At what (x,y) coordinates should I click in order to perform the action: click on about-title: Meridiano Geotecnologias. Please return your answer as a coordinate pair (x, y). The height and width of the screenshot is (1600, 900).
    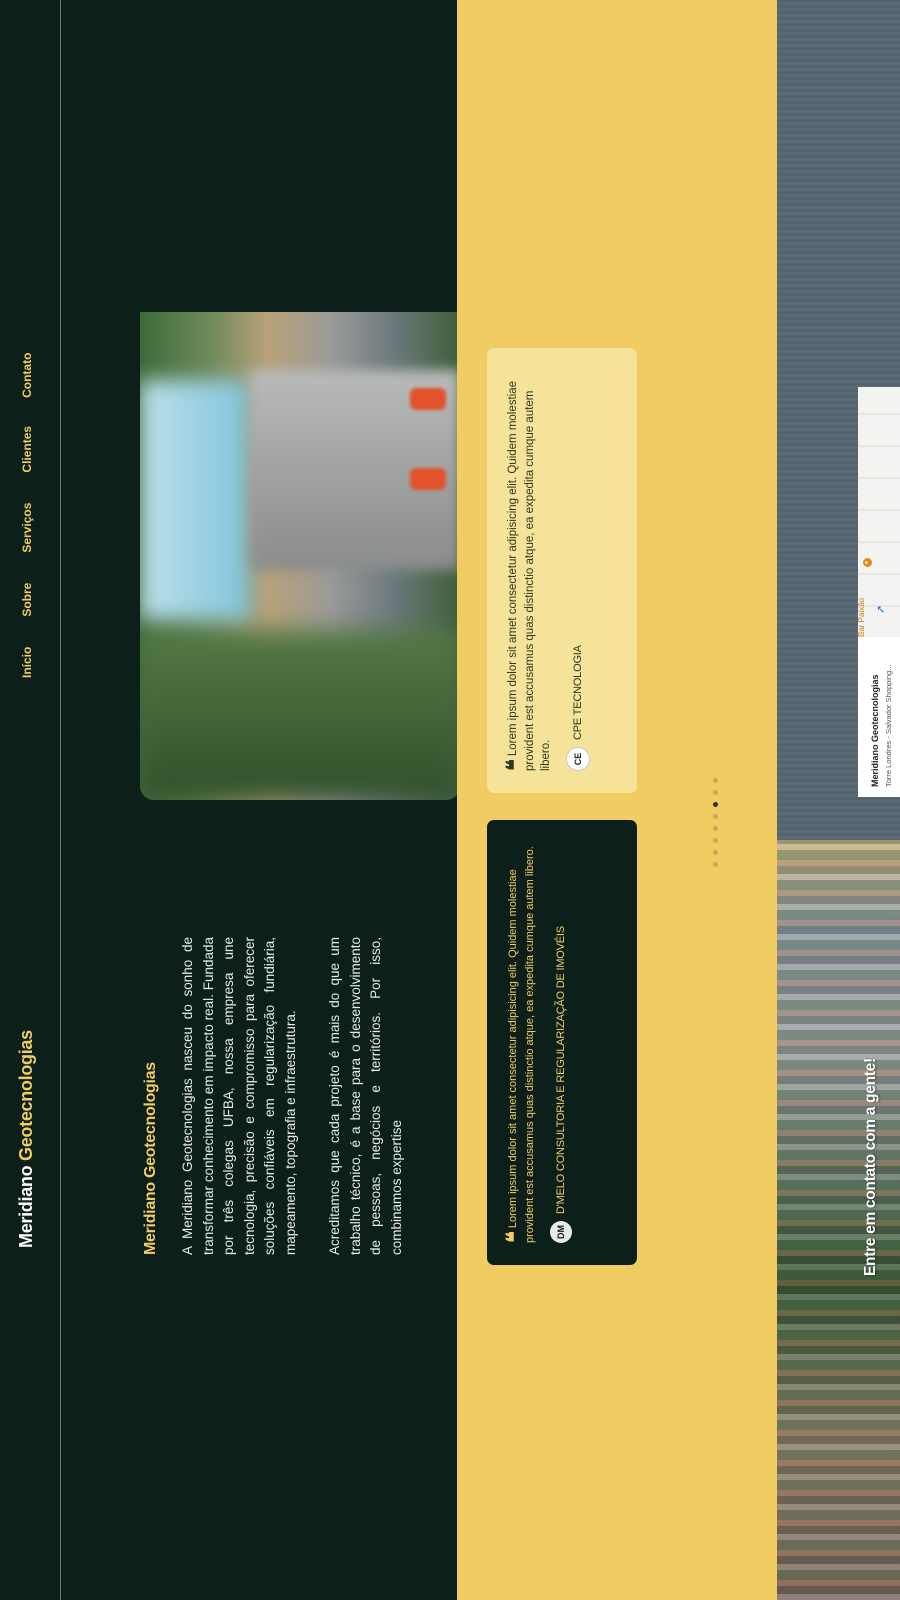
    Looking at the image, I should click on (151, 1158).